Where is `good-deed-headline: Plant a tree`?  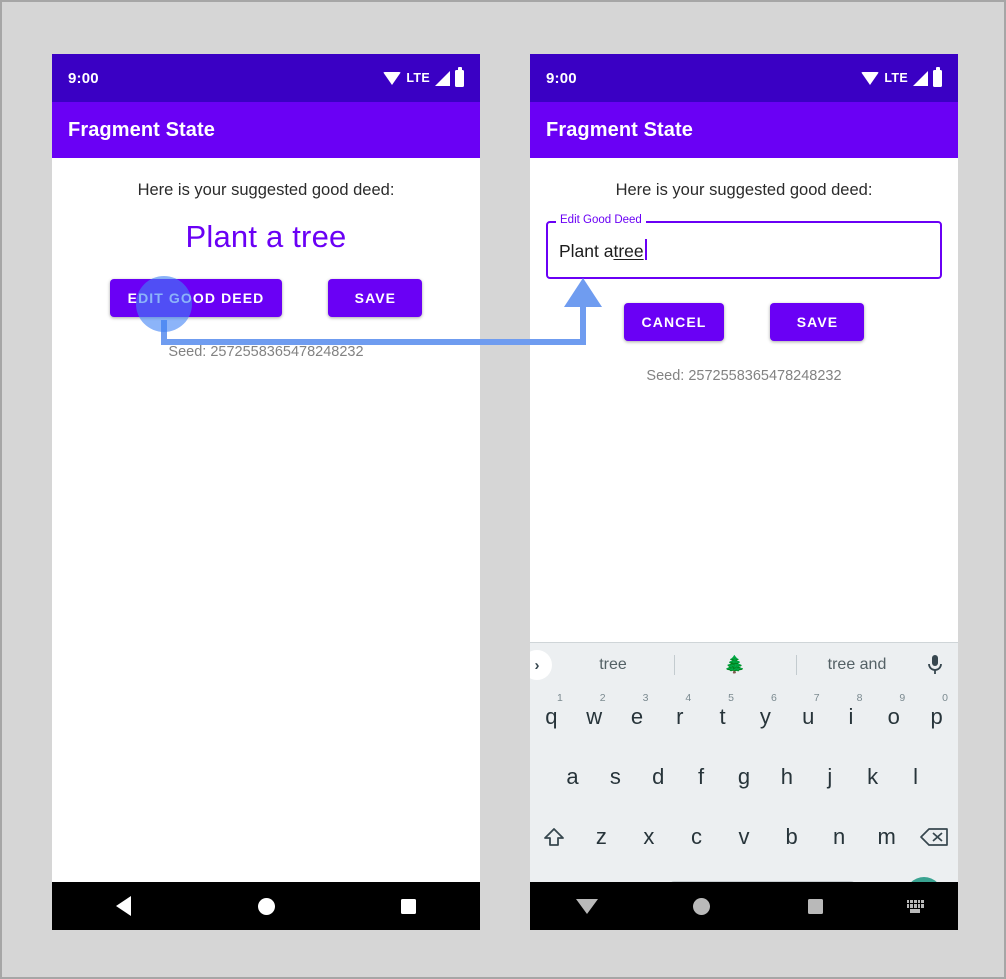 good-deed-headline: Plant a tree is located at coordinates (266, 236).